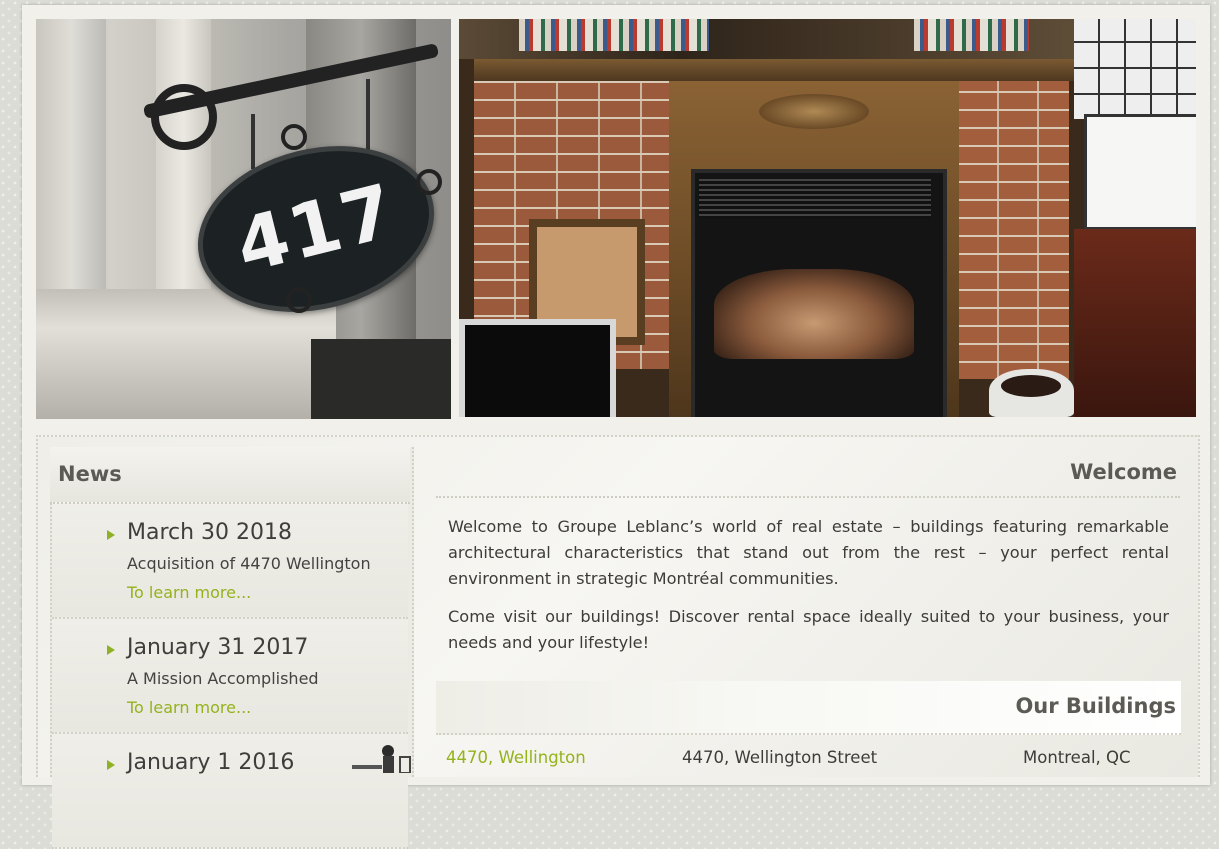 The image size is (1219, 849). I want to click on news-date: March 30 2018, so click(210, 532).